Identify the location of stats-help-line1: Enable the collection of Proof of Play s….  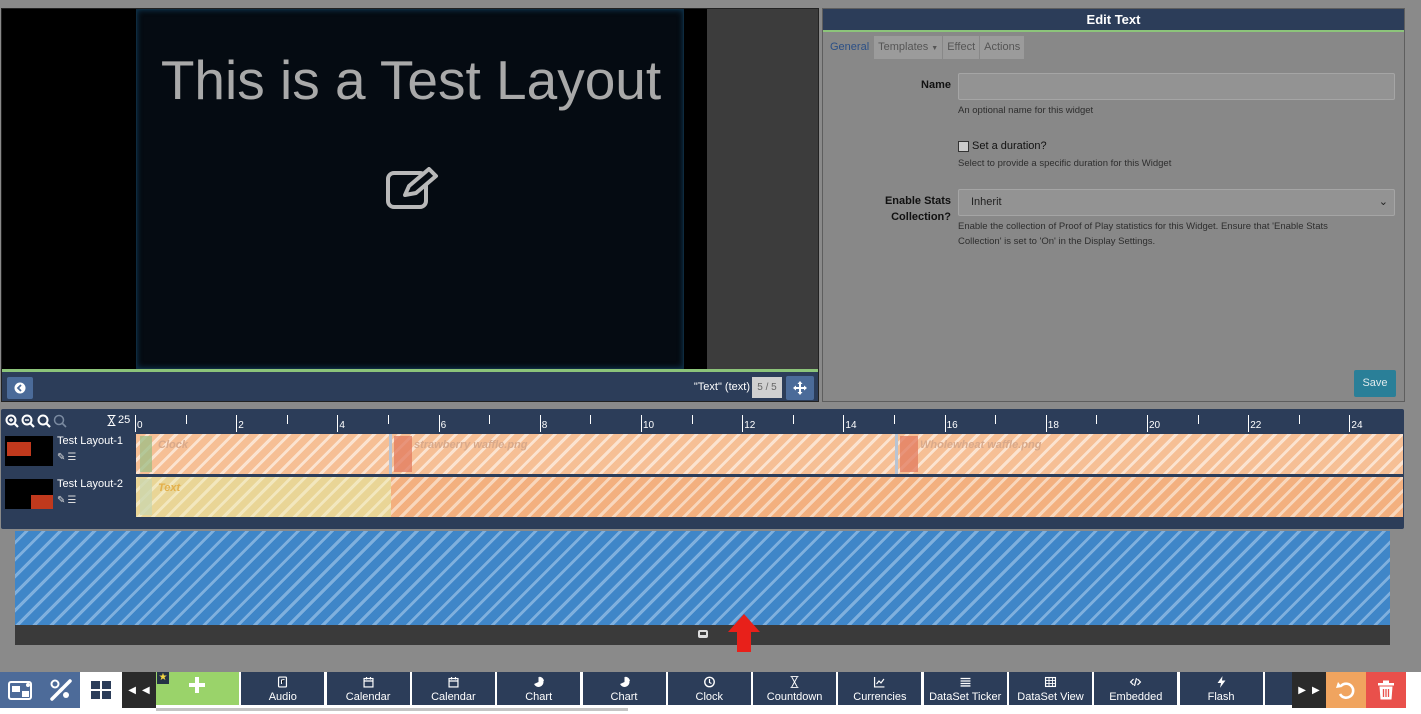
(1143, 226).